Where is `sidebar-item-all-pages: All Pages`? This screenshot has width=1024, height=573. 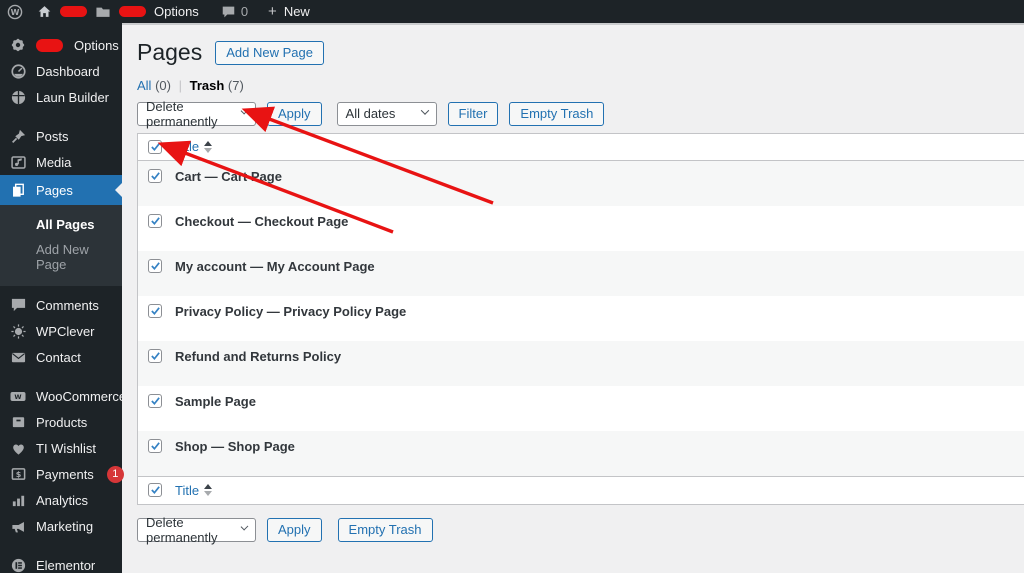
sidebar-item-all-pages: All Pages is located at coordinates (61, 224).